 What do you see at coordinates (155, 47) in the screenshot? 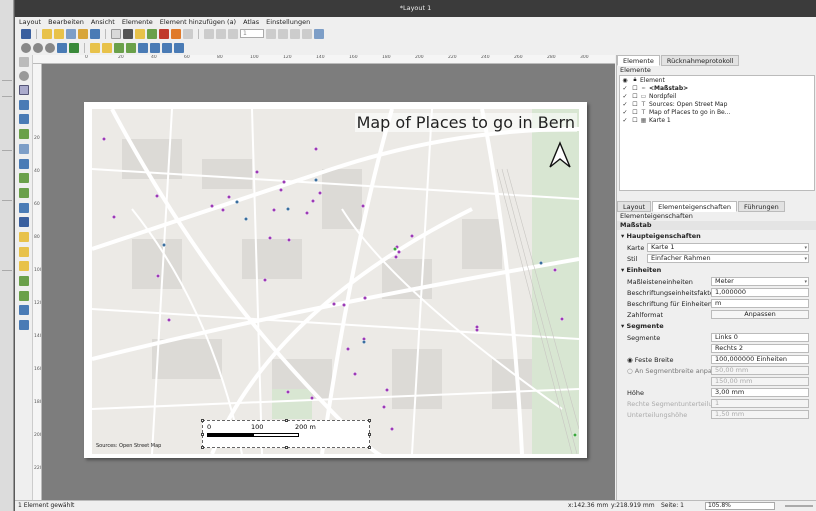
I see `align-icon` at bounding box center [155, 47].